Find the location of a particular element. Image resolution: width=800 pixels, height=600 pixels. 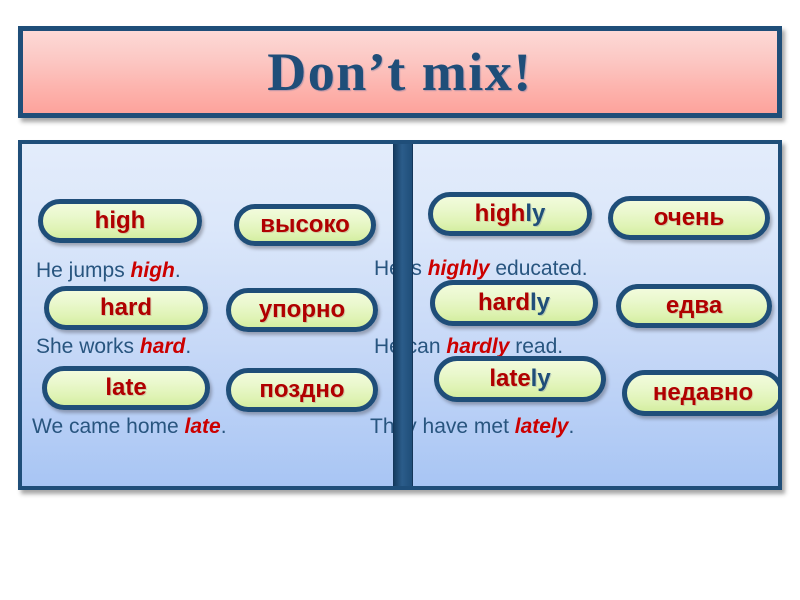

pill-label: late is located at coordinates (125, 388).